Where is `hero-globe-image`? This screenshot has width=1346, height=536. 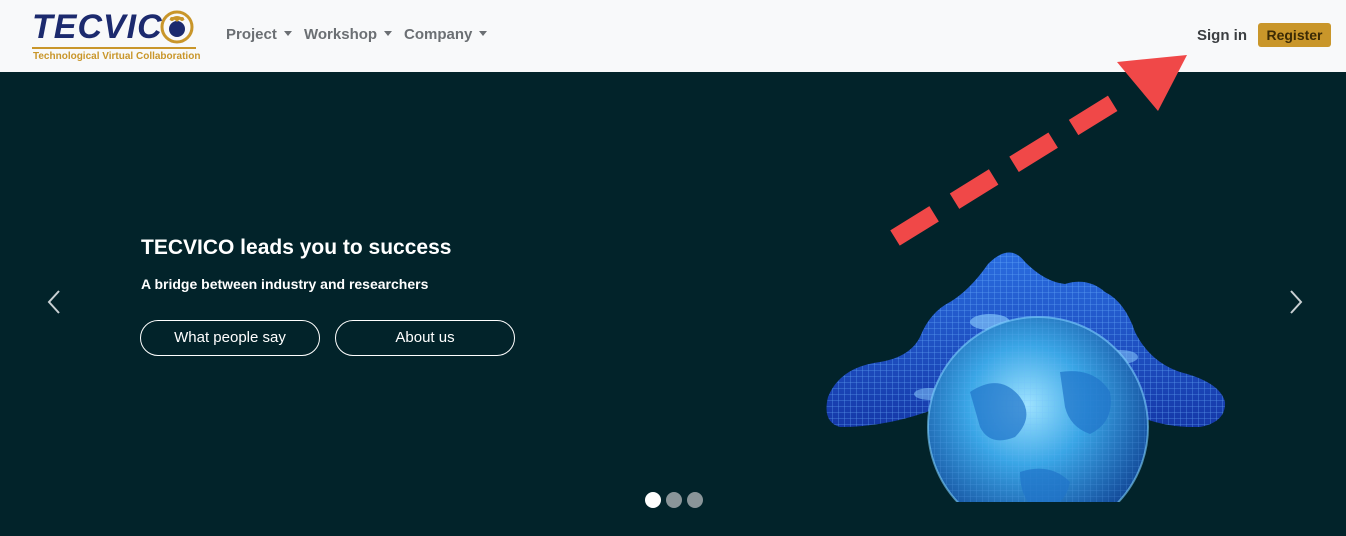
hero-globe-image is located at coordinates (1026, 377).